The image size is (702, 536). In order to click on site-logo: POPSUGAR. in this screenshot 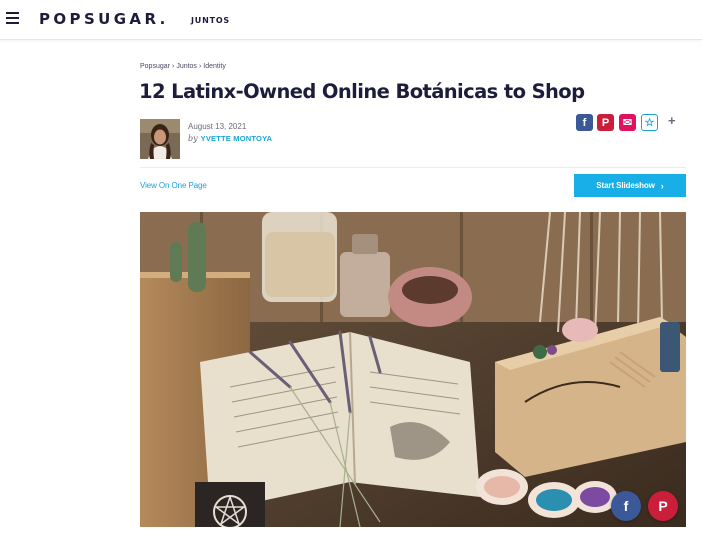, I will do `click(104, 19)`.